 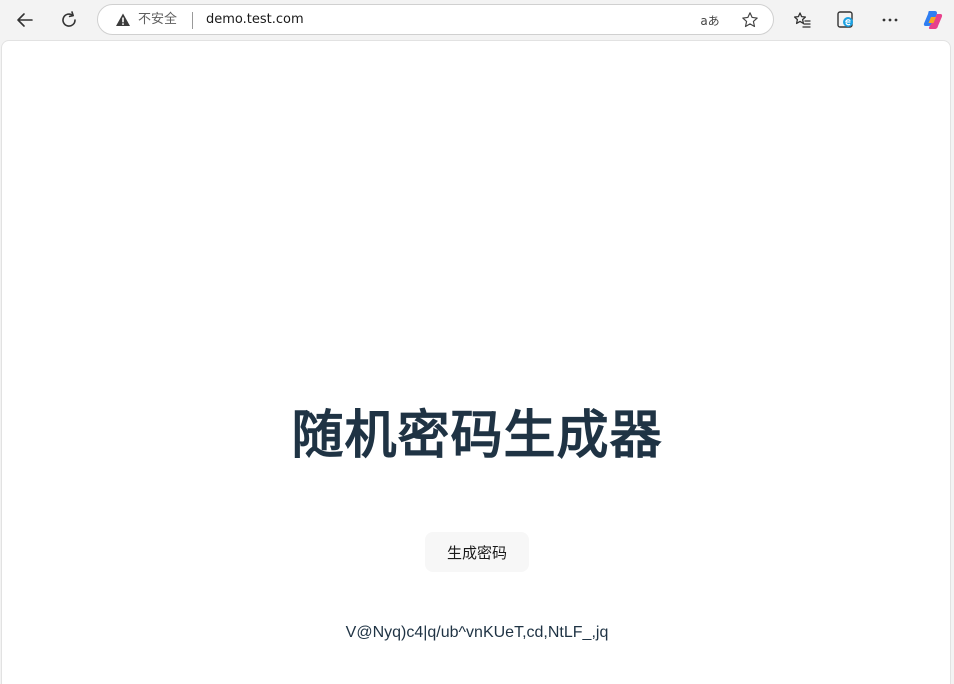 I want to click on edge-collections-icon, so click(x=846, y=20).